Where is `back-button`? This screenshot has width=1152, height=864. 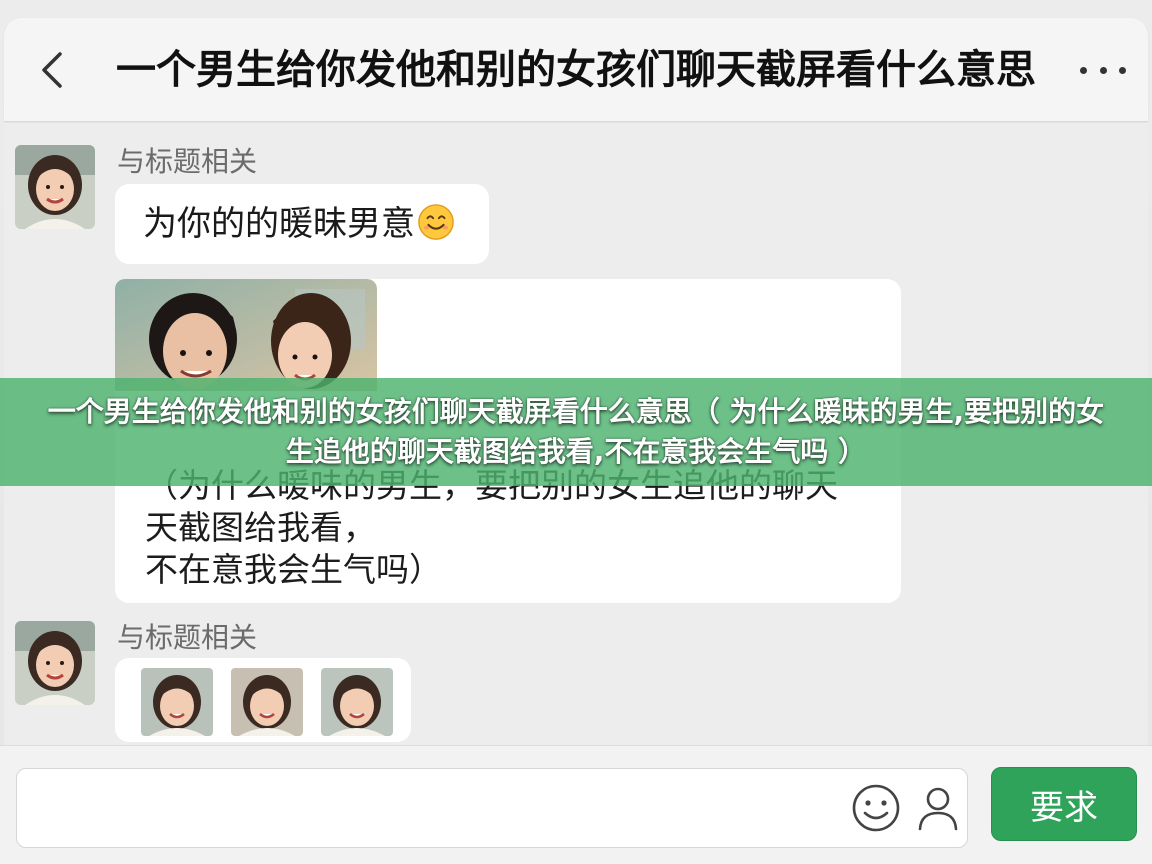 back-button is located at coordinates (52, 70).